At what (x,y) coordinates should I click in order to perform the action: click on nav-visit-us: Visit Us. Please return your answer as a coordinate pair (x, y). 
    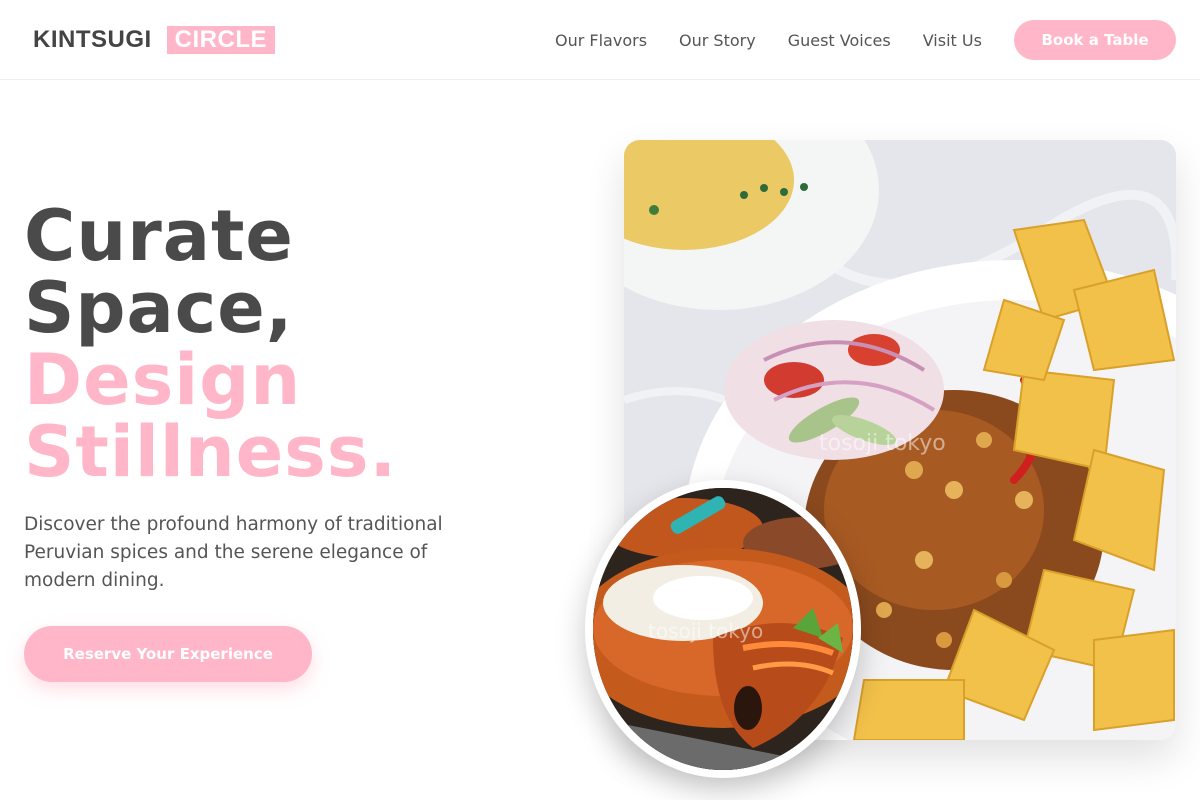
    Looking at the image, I should click on (952, 40).